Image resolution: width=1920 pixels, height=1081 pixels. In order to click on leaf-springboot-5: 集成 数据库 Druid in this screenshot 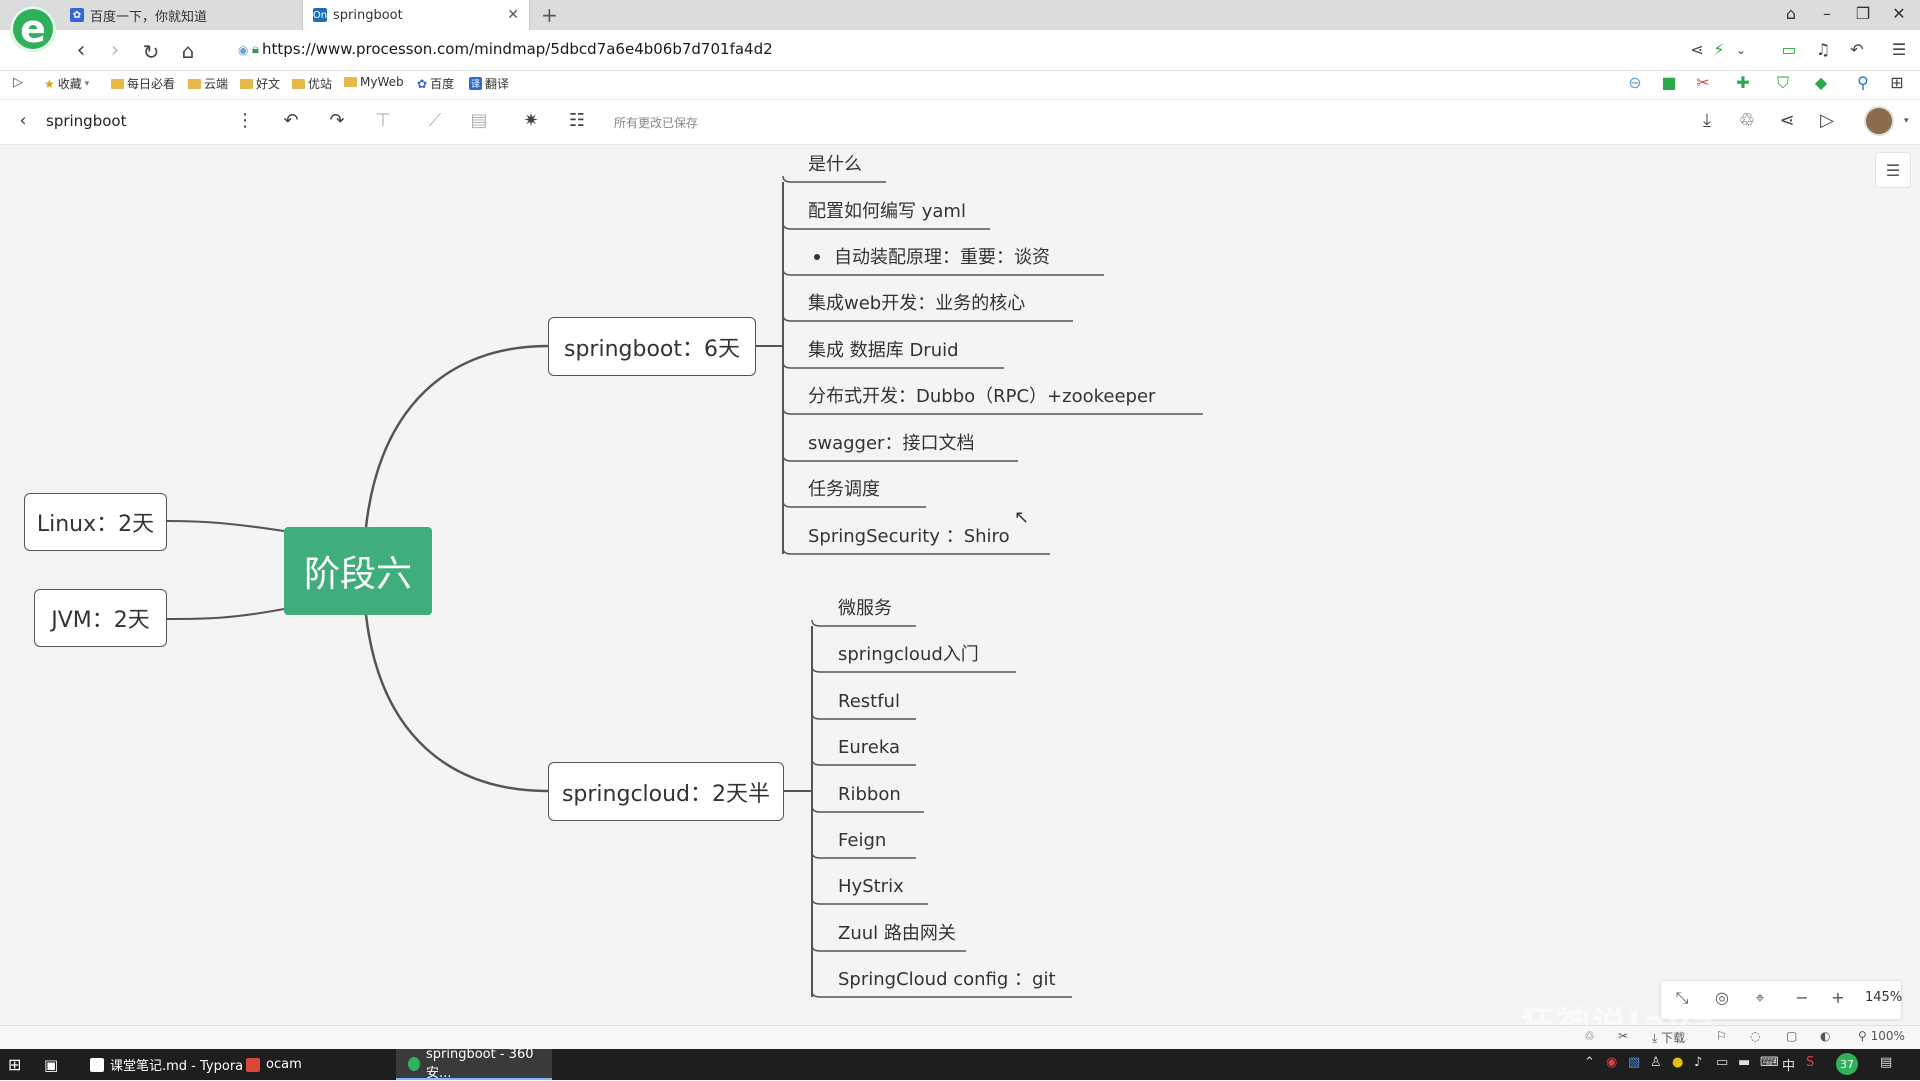, I will do `click(883, 351)`.